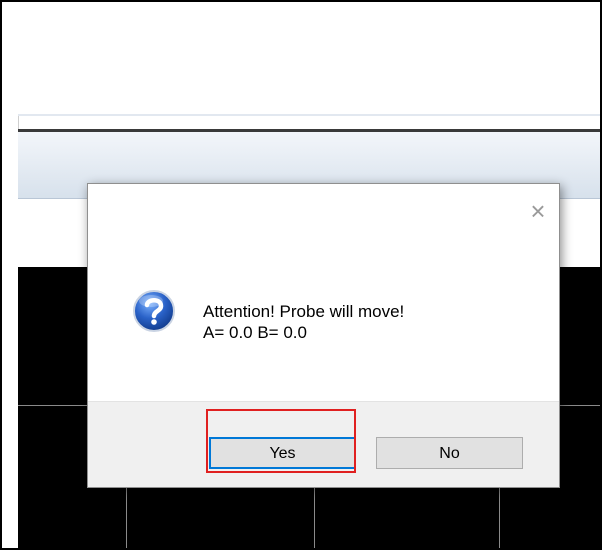 This screenshot has width=602, height=550. Describe the element at coordinates (282, 453) in the screenshot. I see `yes-button: Yes` at that location.